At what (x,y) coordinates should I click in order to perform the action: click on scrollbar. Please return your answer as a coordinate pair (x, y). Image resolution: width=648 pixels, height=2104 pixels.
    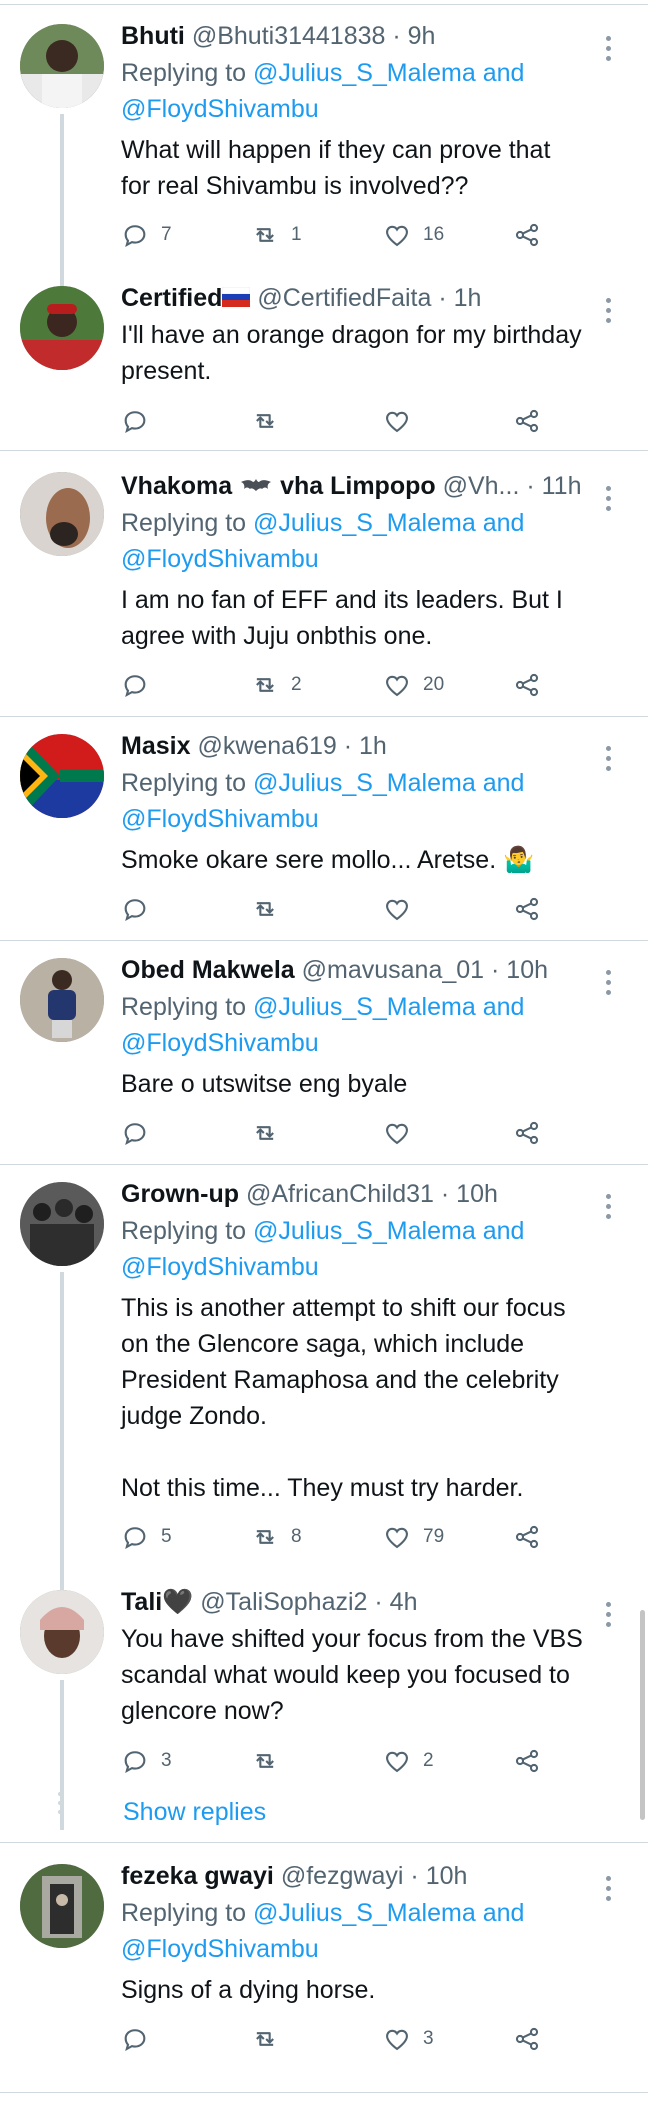
    Looking at the image, I should click on (642, 1715).